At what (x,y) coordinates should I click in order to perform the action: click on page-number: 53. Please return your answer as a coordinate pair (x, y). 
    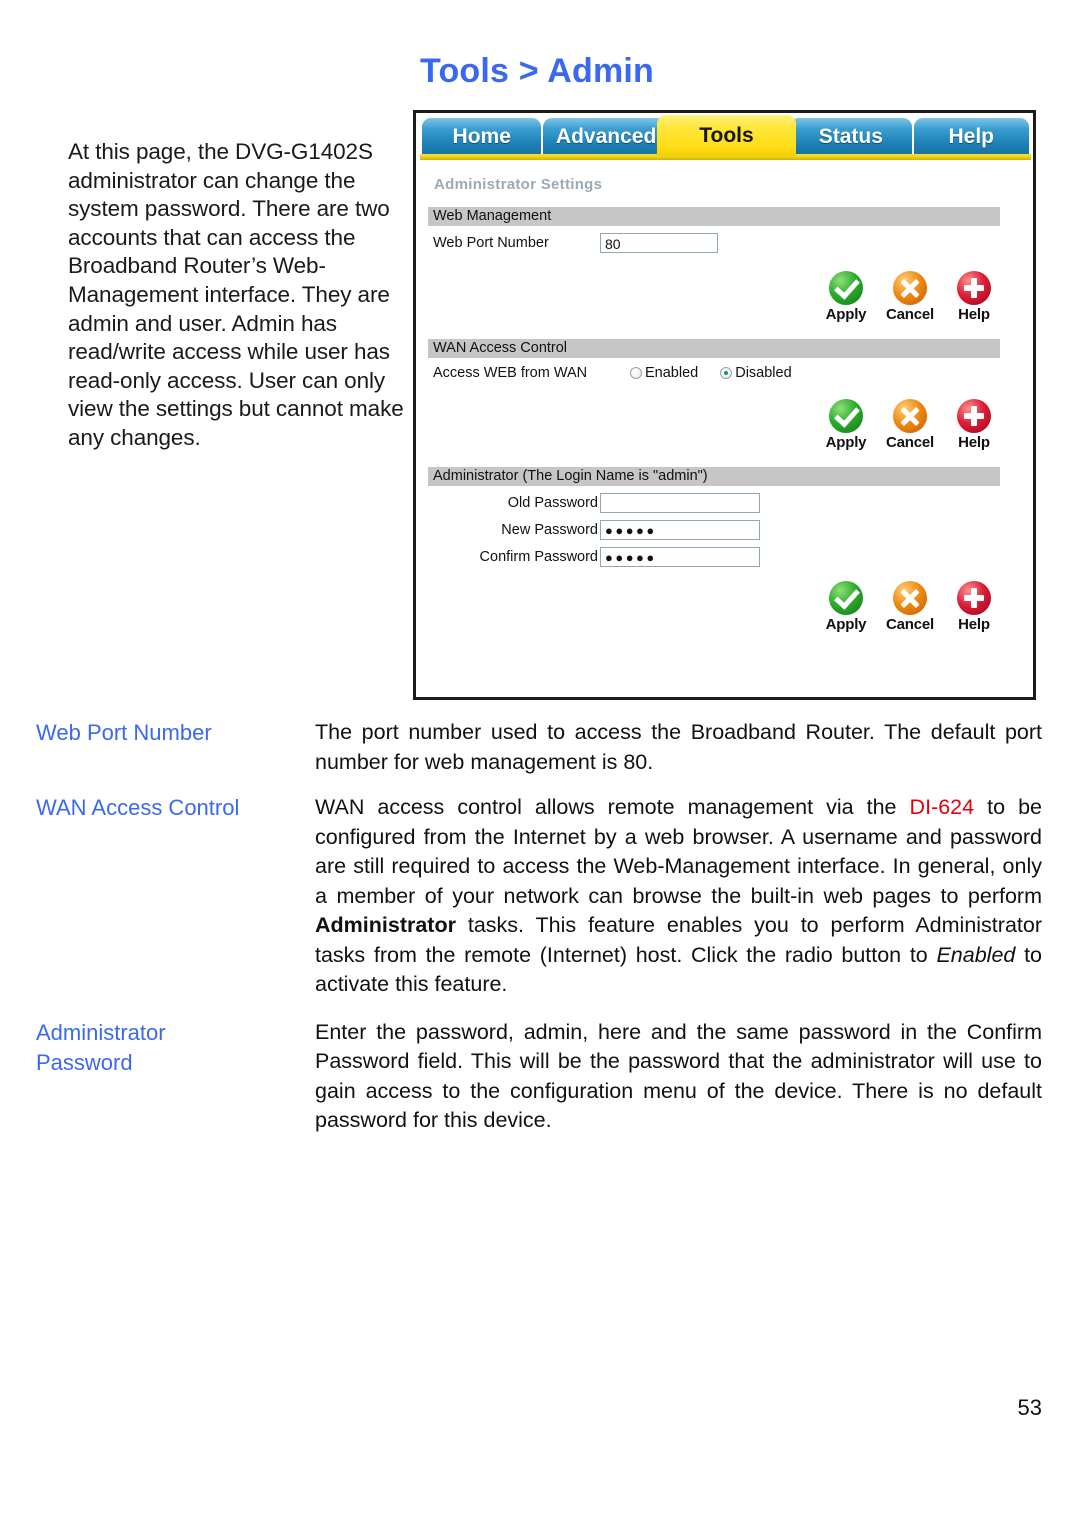
    Looking at the image, I should click on (1029, 1407).